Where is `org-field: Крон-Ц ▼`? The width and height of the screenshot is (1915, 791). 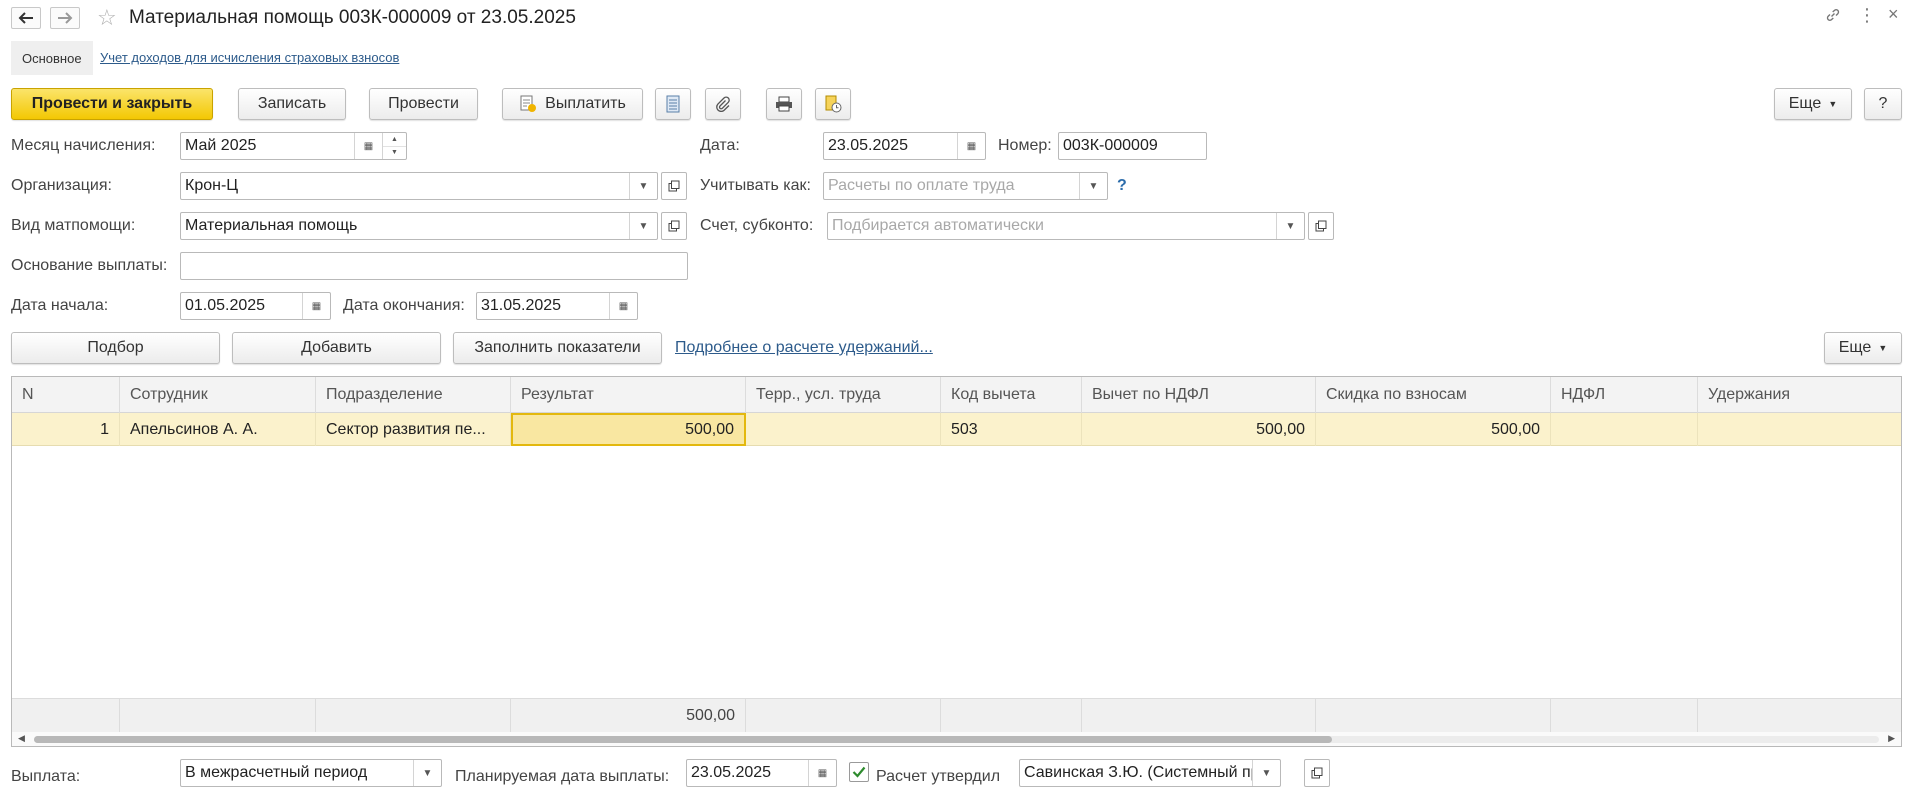 org-field: Крон-Ц ▼ is located at coordinates (419, 186).